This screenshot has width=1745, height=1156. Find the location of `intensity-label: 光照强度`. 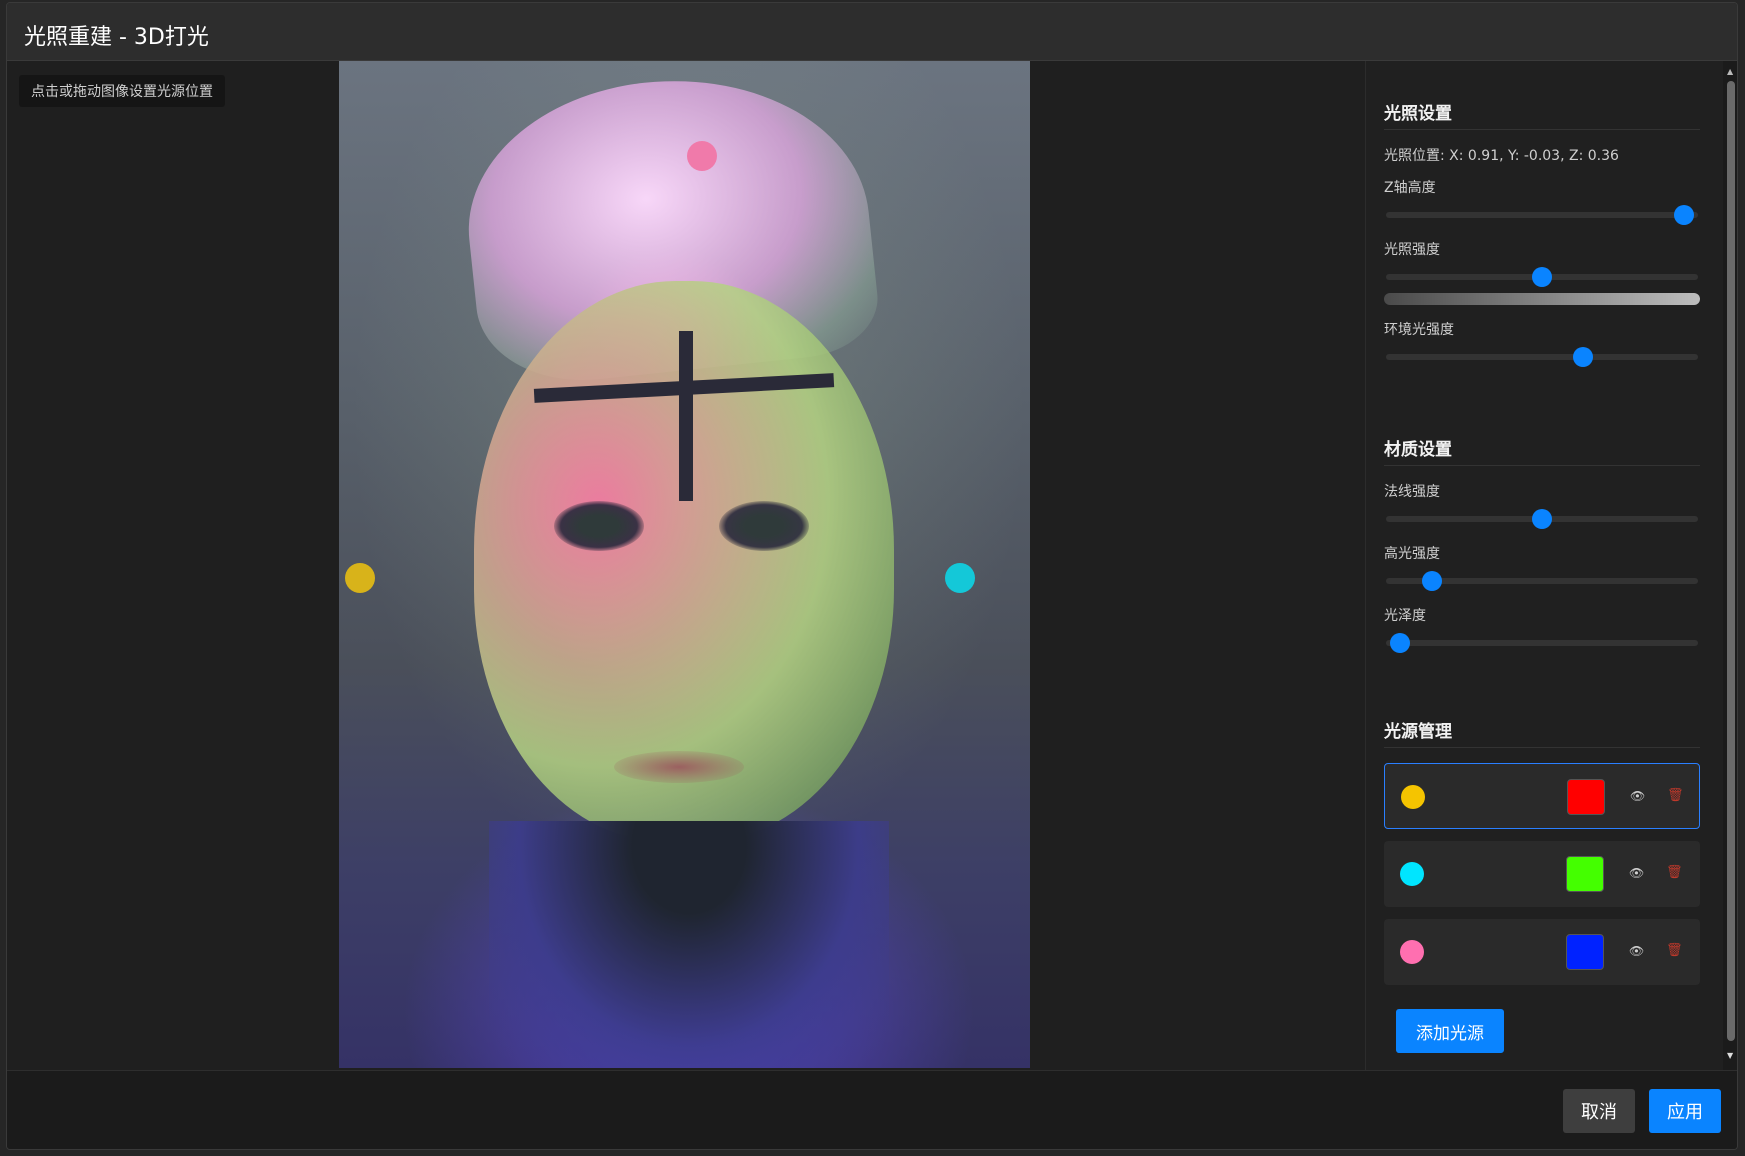

intensity-label: 光照强度 is located at coordinates (1412, 250).